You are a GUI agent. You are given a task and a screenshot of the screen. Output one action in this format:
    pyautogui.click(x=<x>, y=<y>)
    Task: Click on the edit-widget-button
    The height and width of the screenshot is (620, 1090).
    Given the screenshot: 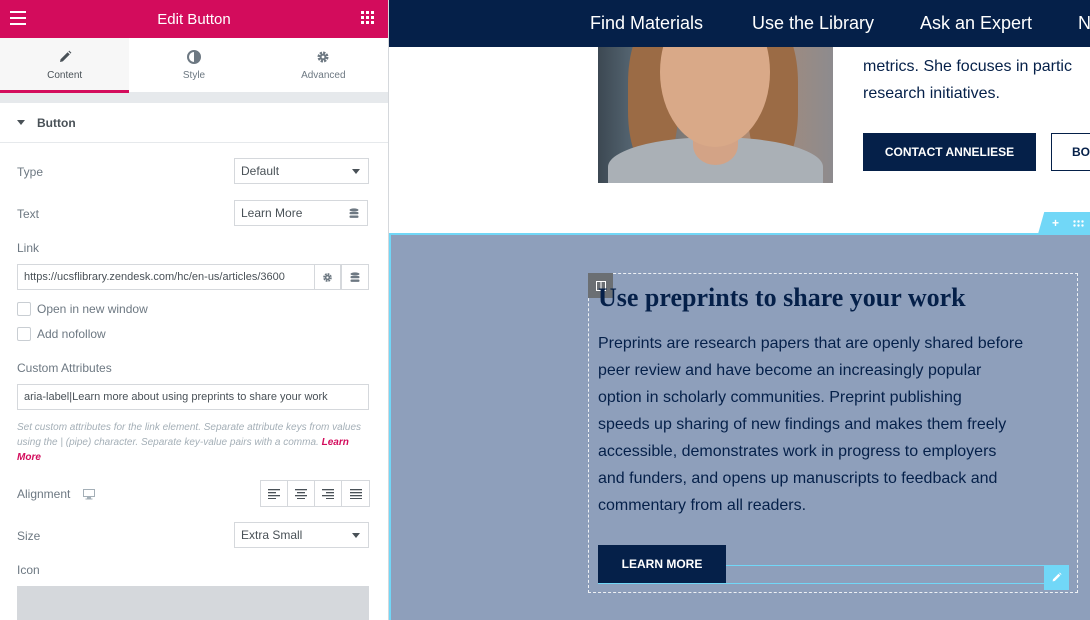 What is the action you would take?
    pyautogui.click(x=1056, y=577)
    